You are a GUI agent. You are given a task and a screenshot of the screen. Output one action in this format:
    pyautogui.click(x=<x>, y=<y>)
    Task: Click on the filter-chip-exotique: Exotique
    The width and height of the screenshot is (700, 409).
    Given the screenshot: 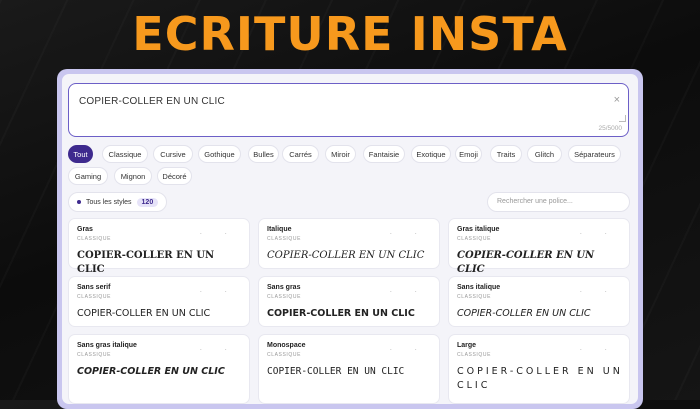 What is the action you would take?
    pyautogui.click(x=431, y=154)
    